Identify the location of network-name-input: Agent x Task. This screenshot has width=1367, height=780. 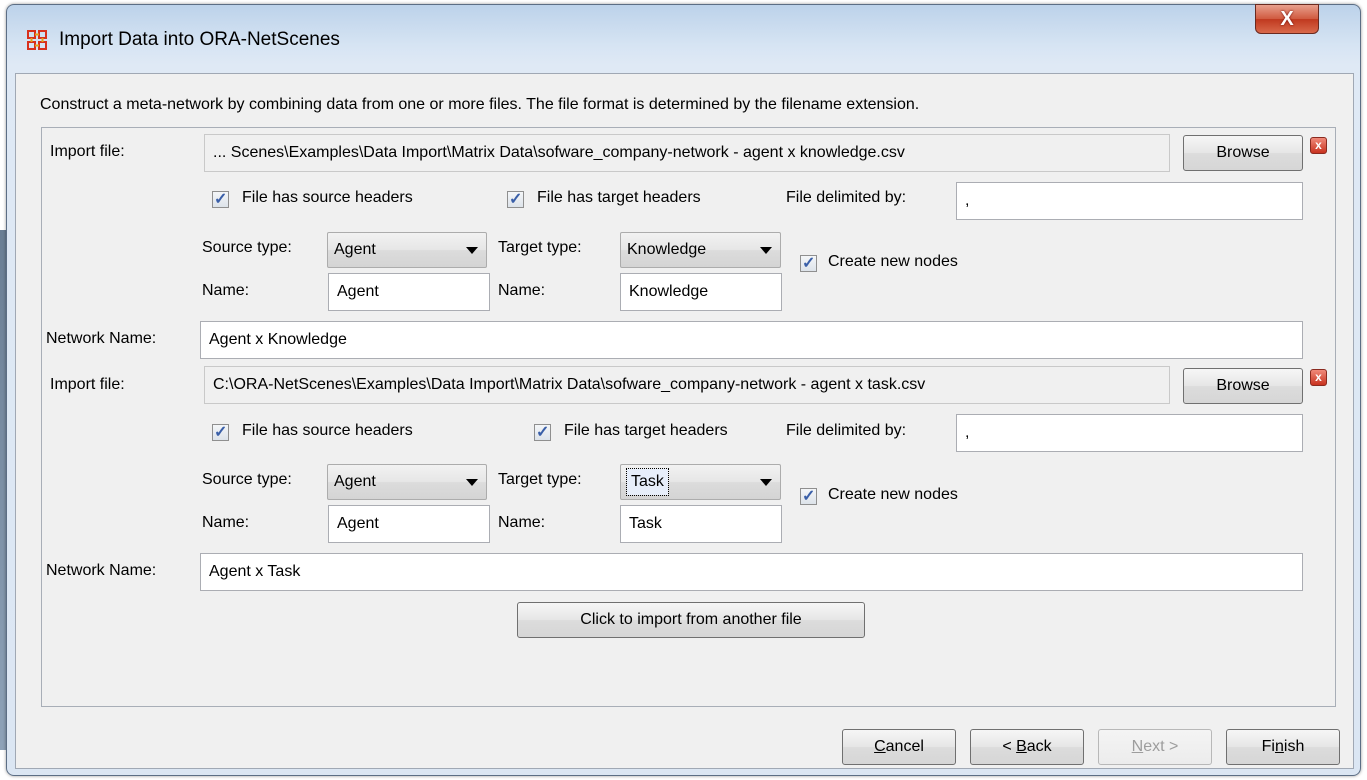
(751, 572).